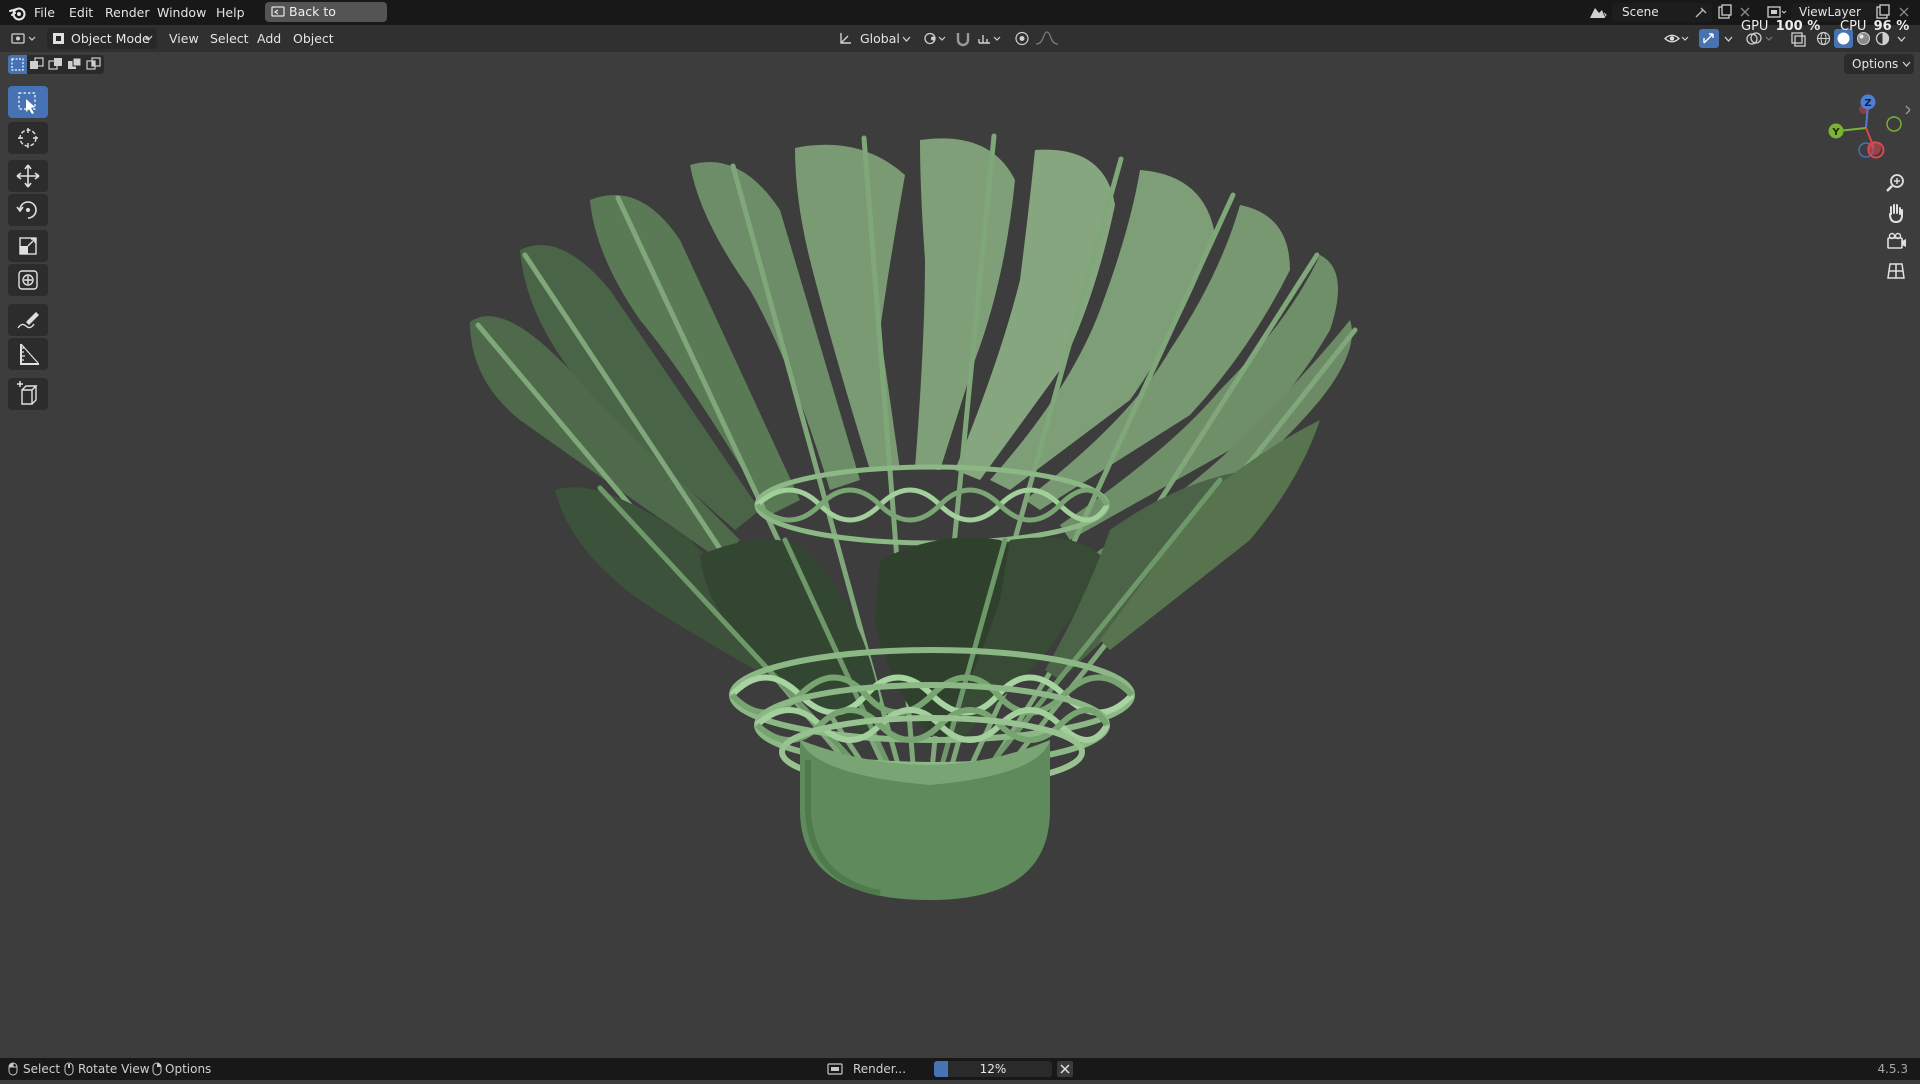  Describe the element at coordinates (880, 38) in the screenshot. I see `transform-orientation-dropdown: Global` at that location.